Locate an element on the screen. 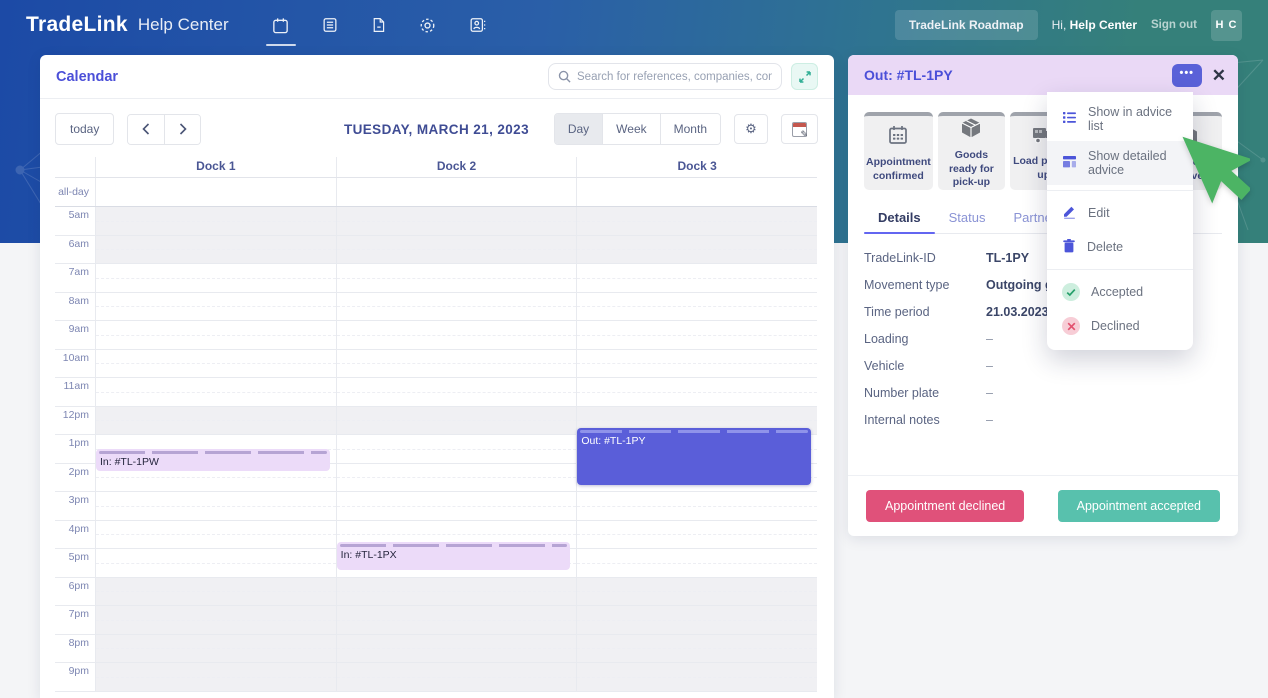 The width and height of the screenshot is (1268, 698). view-switch: Day Week Month is located at coordinates (637, 129).